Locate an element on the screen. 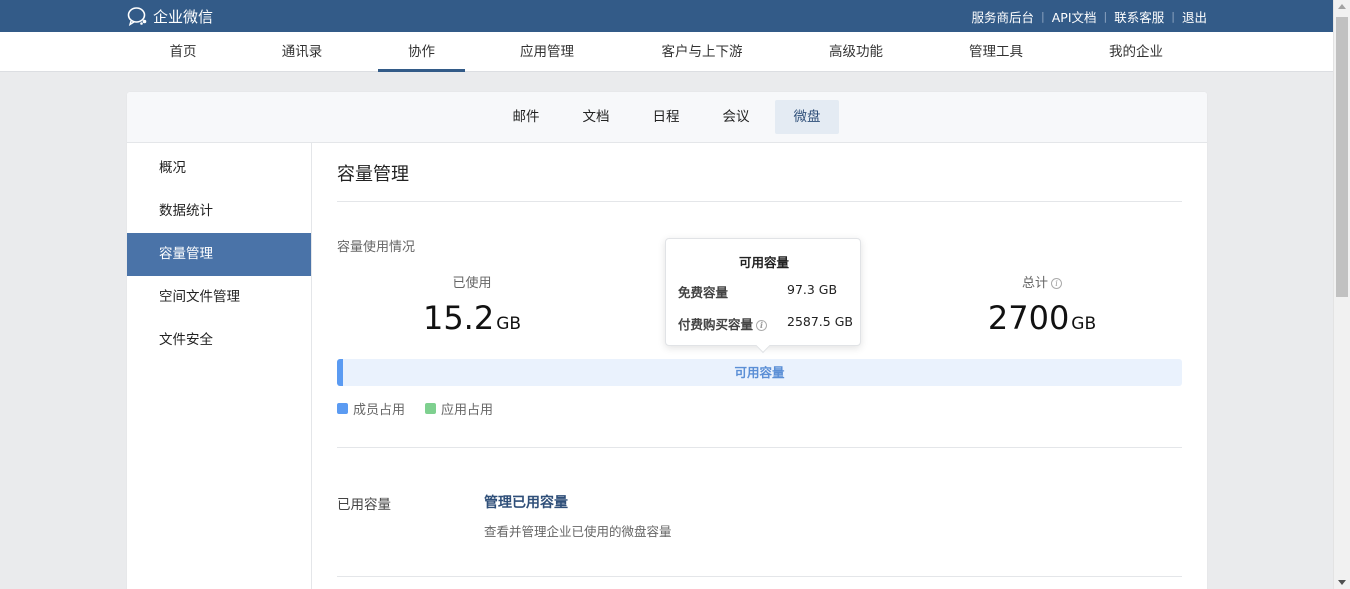  legend: 成员占用 应用占用 is located at coordinates (425, 408).